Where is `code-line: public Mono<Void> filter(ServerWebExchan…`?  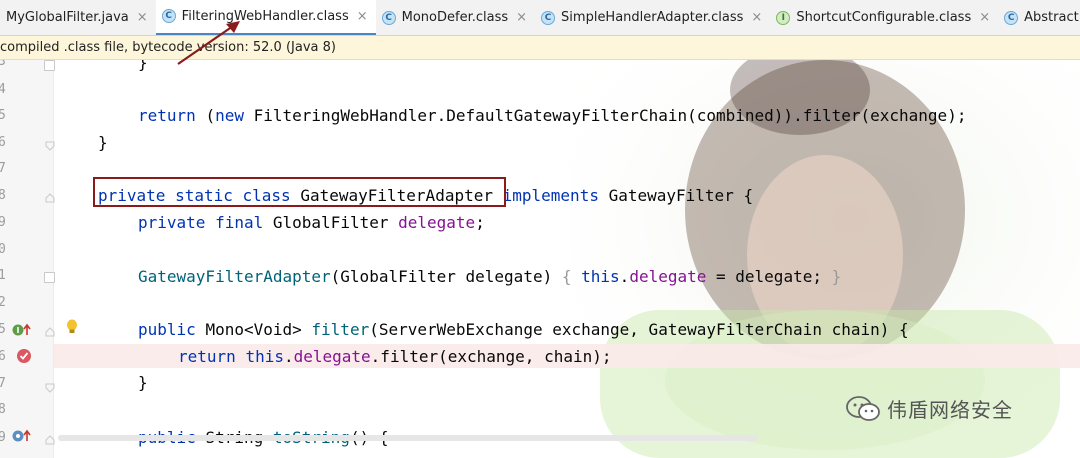 code-line: public Mono<Void> filter(ServerWebExchan… is located at coordinates (523, 330).